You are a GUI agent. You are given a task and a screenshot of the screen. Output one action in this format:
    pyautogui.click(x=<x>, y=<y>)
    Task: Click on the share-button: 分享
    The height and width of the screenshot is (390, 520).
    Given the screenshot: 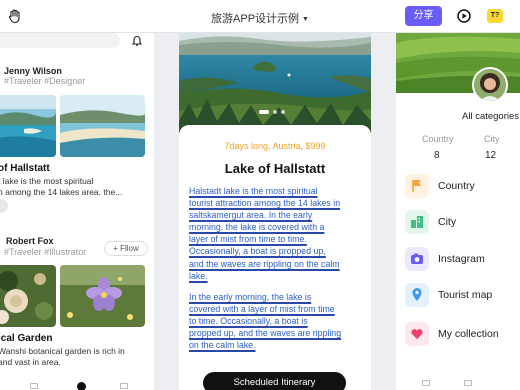 What is the action you would take?
    pyautogui.click(x=423, y=16)
    